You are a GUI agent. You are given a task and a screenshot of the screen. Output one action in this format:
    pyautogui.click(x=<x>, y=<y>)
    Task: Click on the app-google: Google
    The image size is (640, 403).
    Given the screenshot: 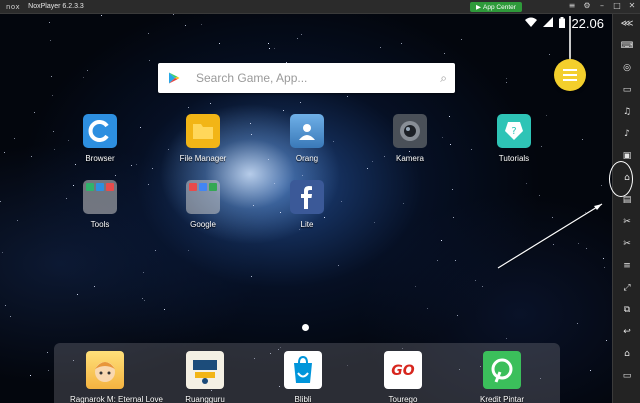 What is the action you would take?
    pyautogui.click(x=203, y=204)
    